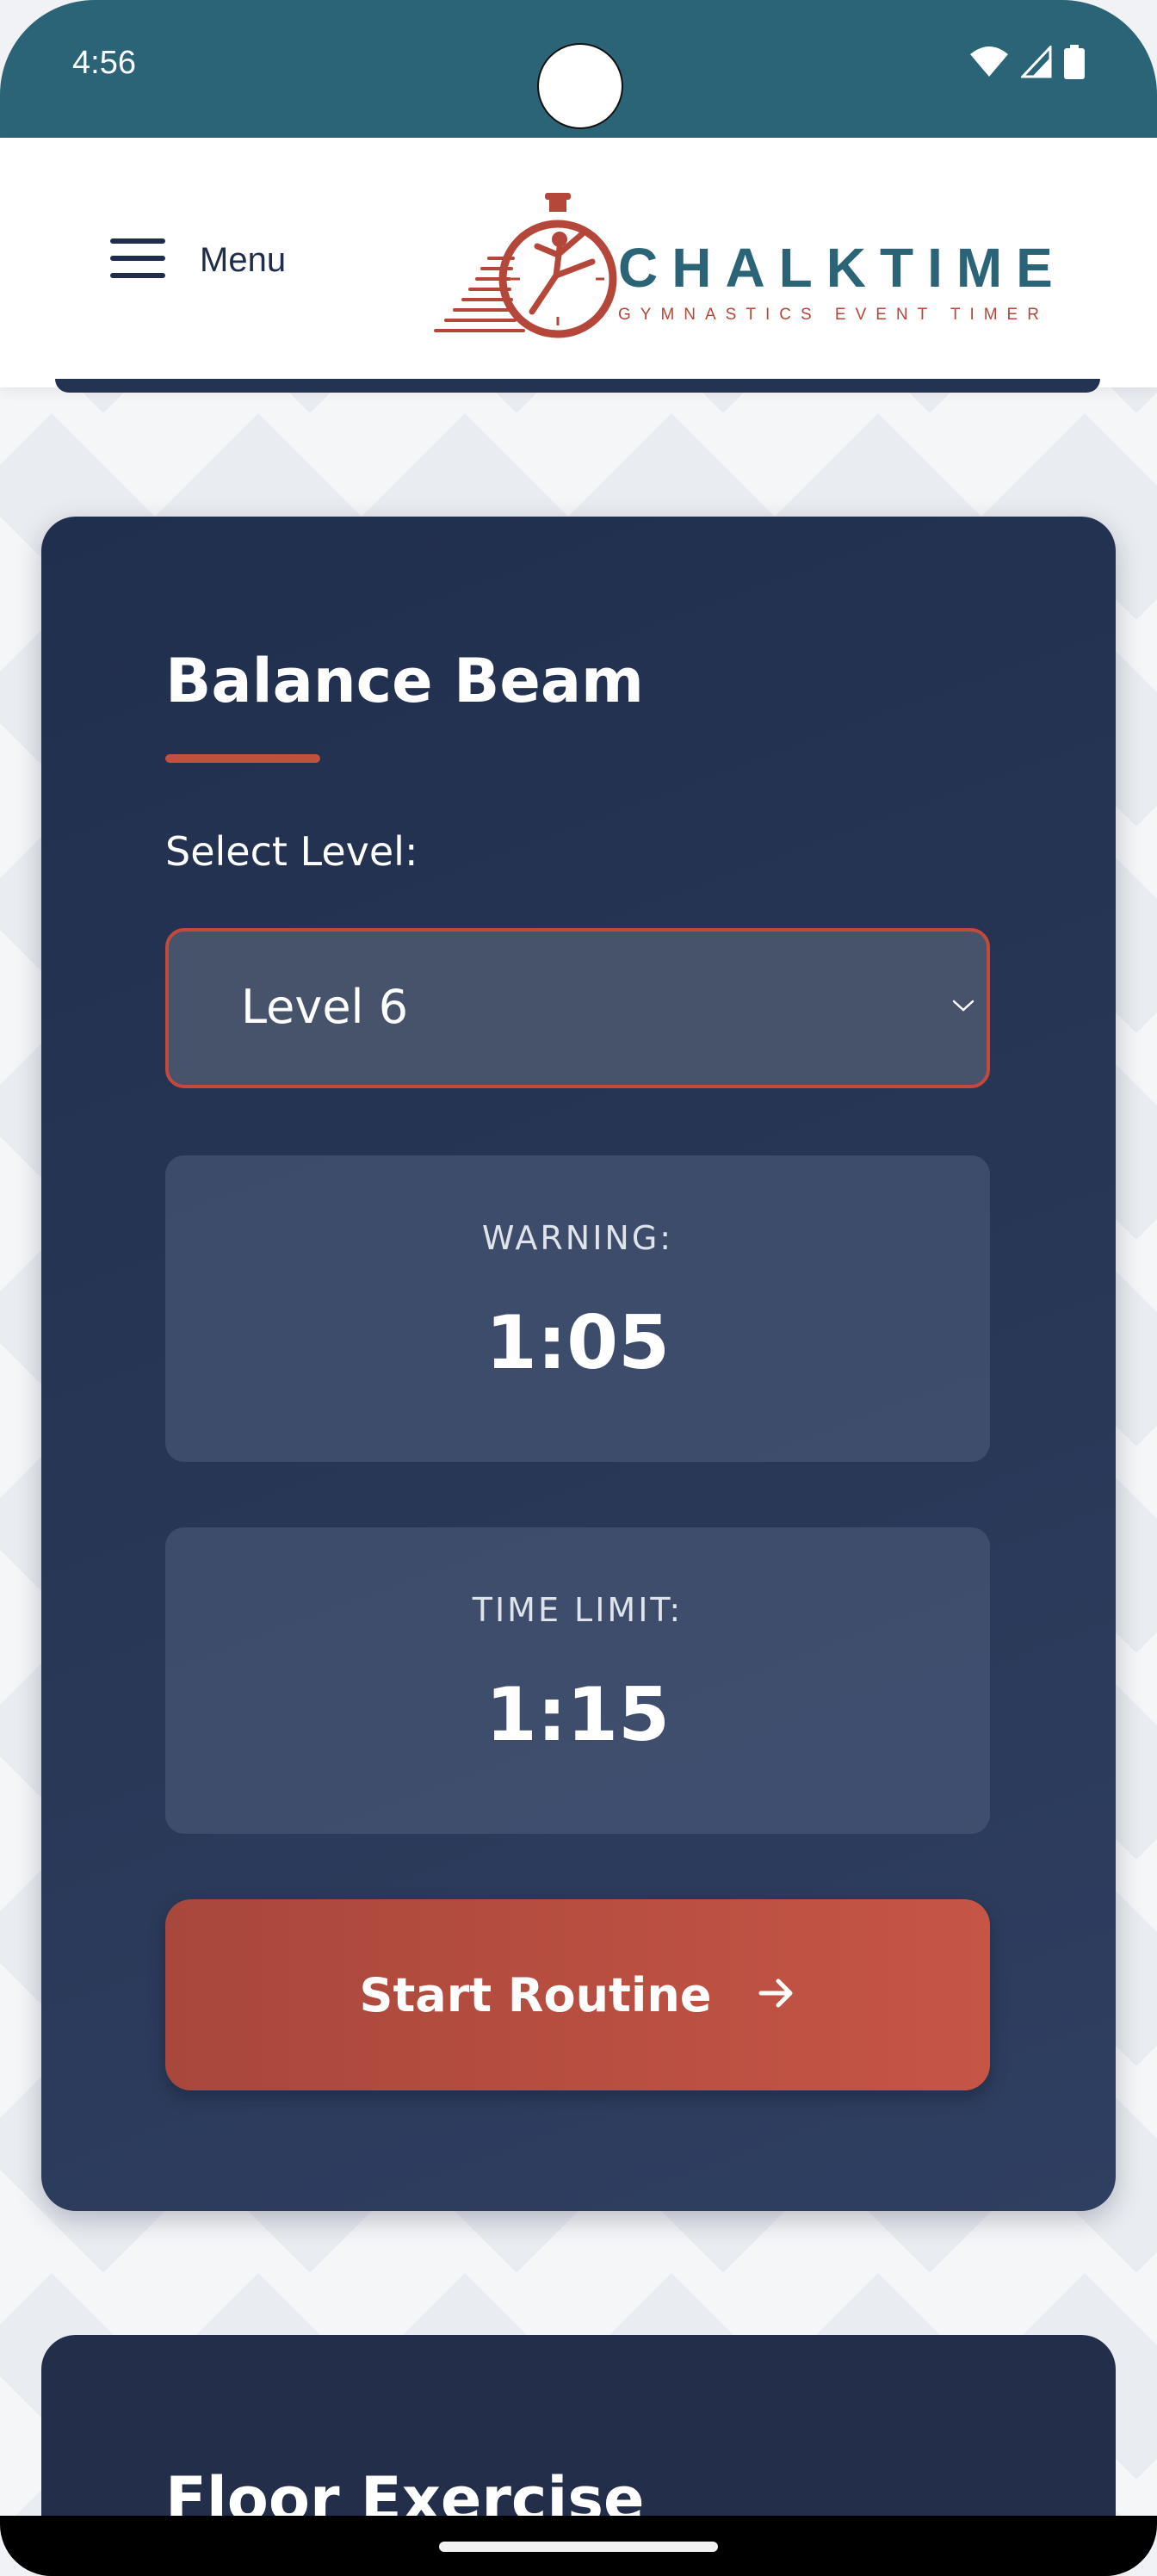 This screenshot has height=2576, width=1157. Describe the element at coordinates (578, 1008) in the screenshot. I see `level-select: Level 6` at that location.